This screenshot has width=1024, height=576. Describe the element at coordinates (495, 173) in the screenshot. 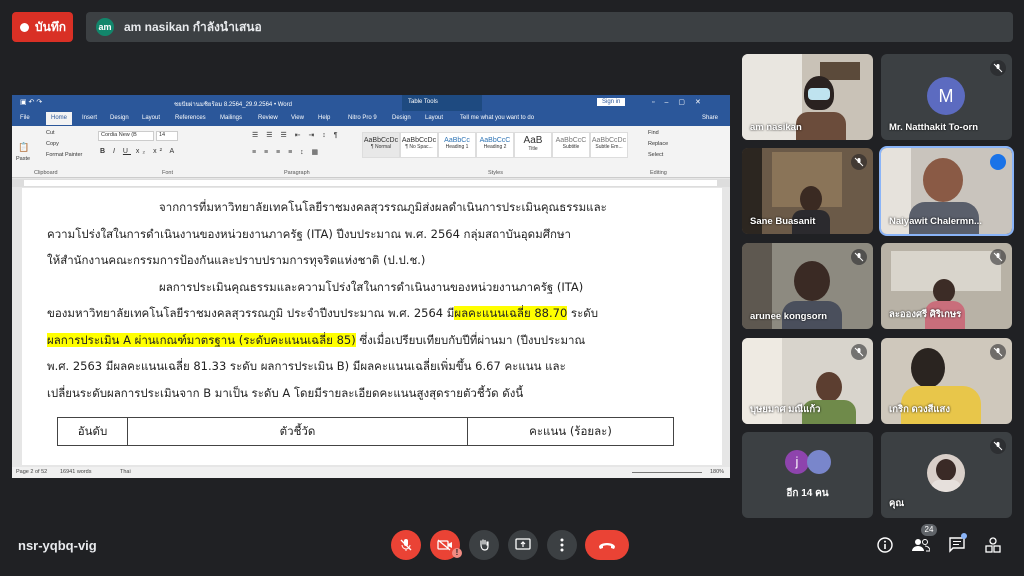

I see `styles-group-label: Styles` at that location.